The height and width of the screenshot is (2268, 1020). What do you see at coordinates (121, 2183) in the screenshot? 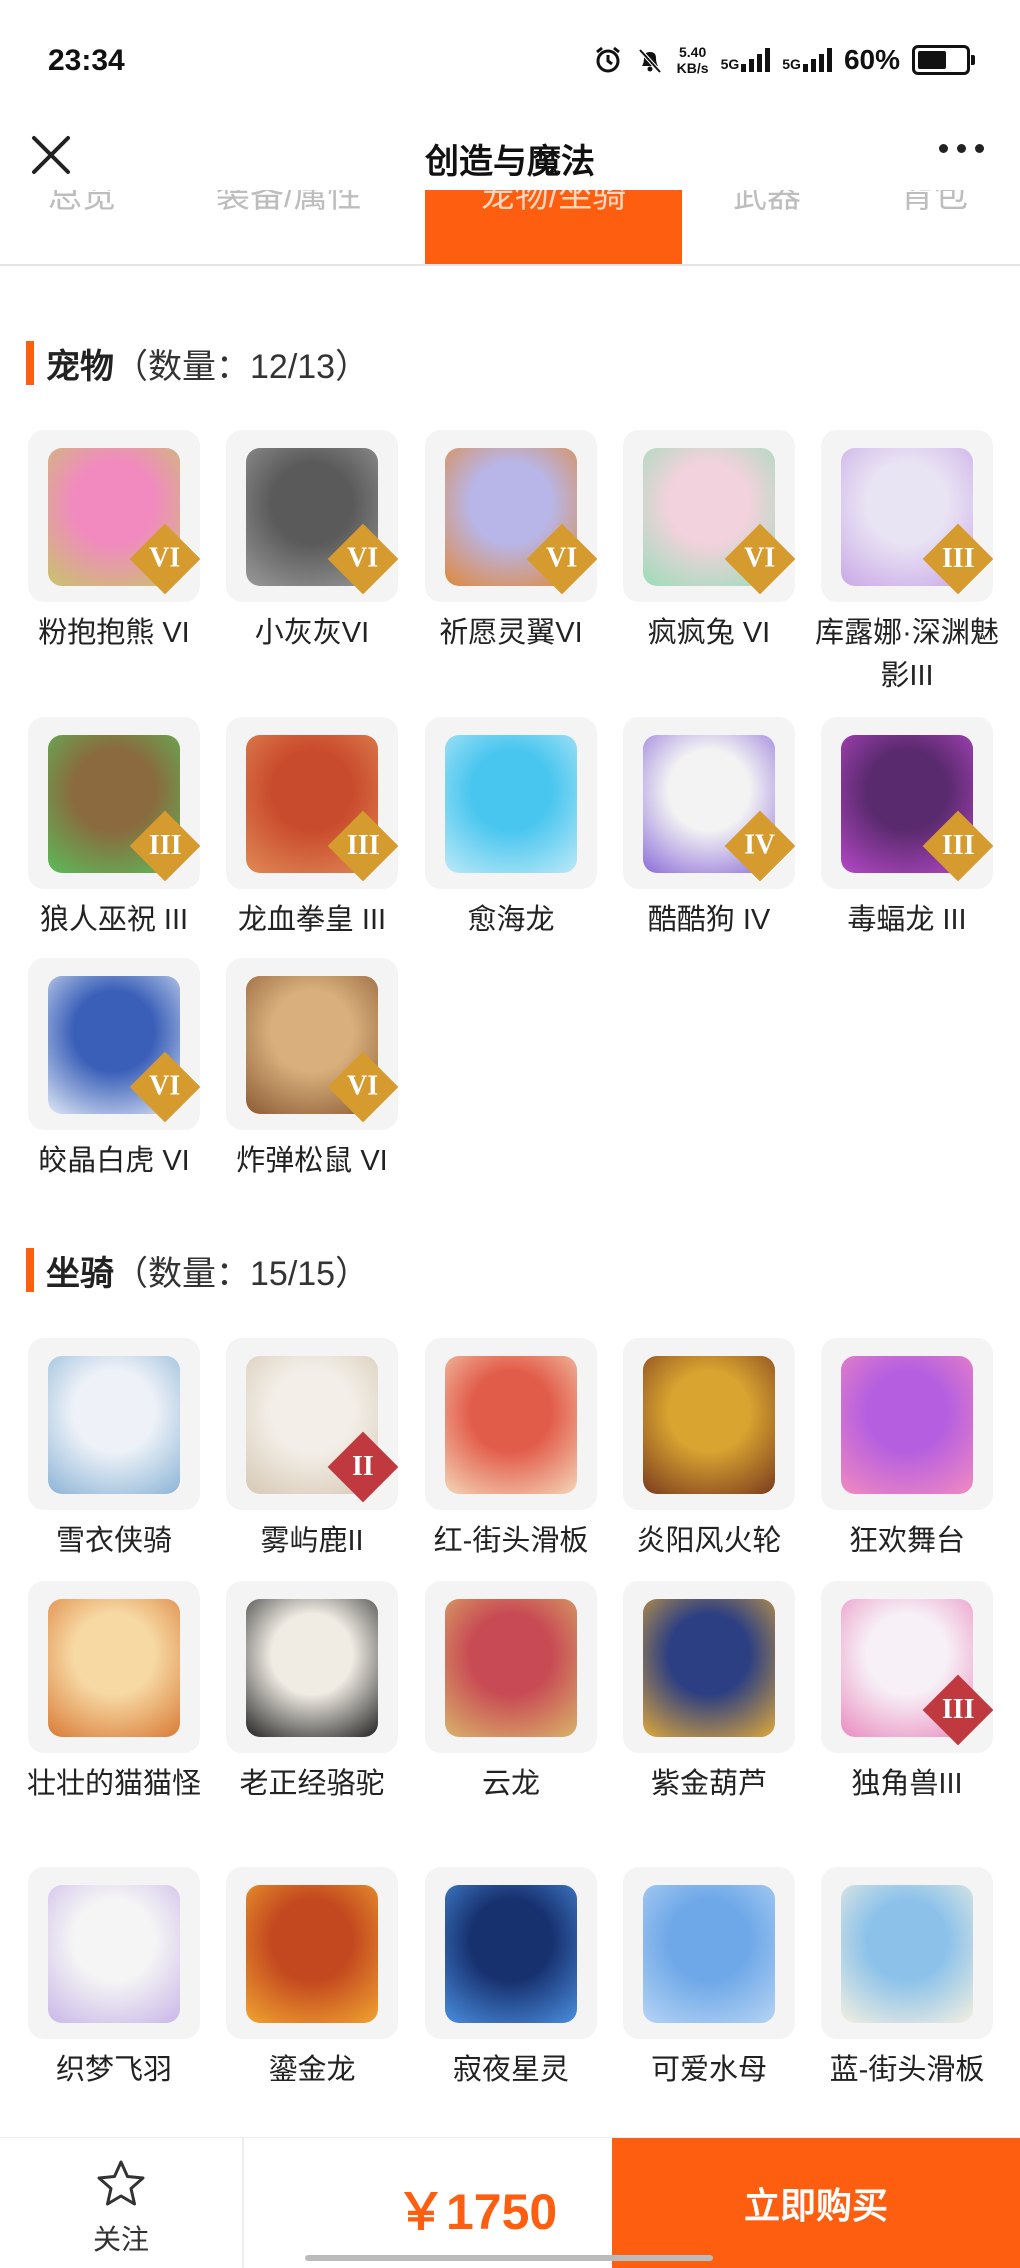
I see `star-icon` at bounding box center [121, 2183].